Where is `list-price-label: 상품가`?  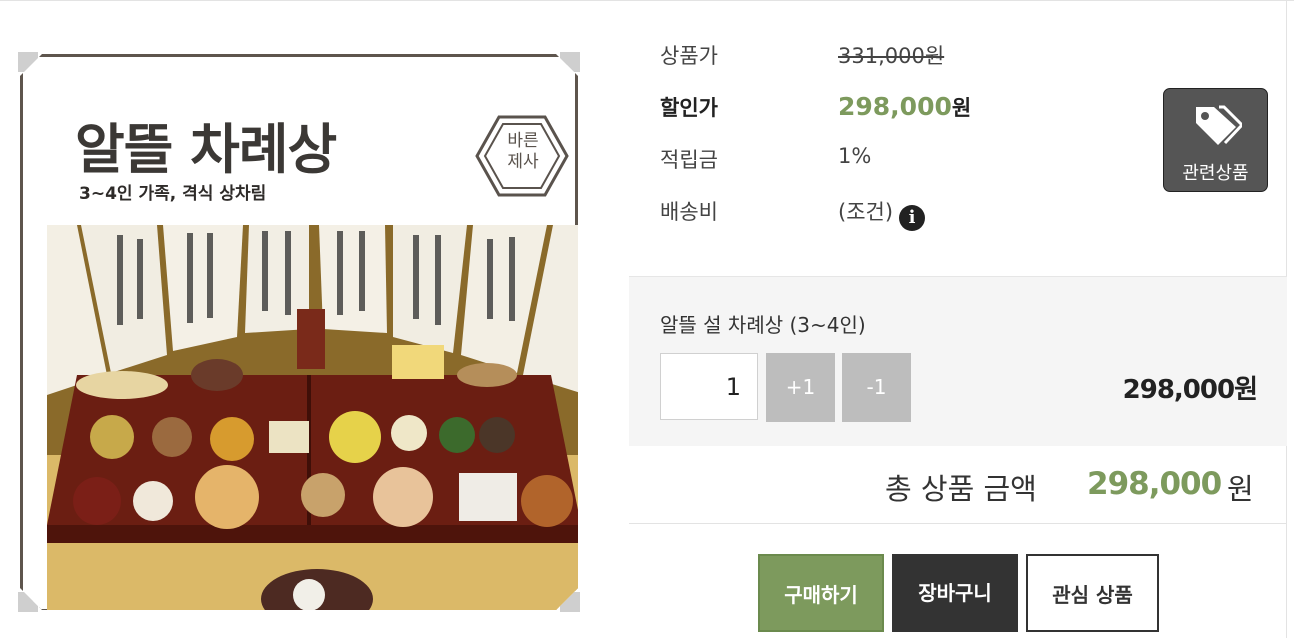
list-price-label: 상품가 is located at coordinates (689, 56).